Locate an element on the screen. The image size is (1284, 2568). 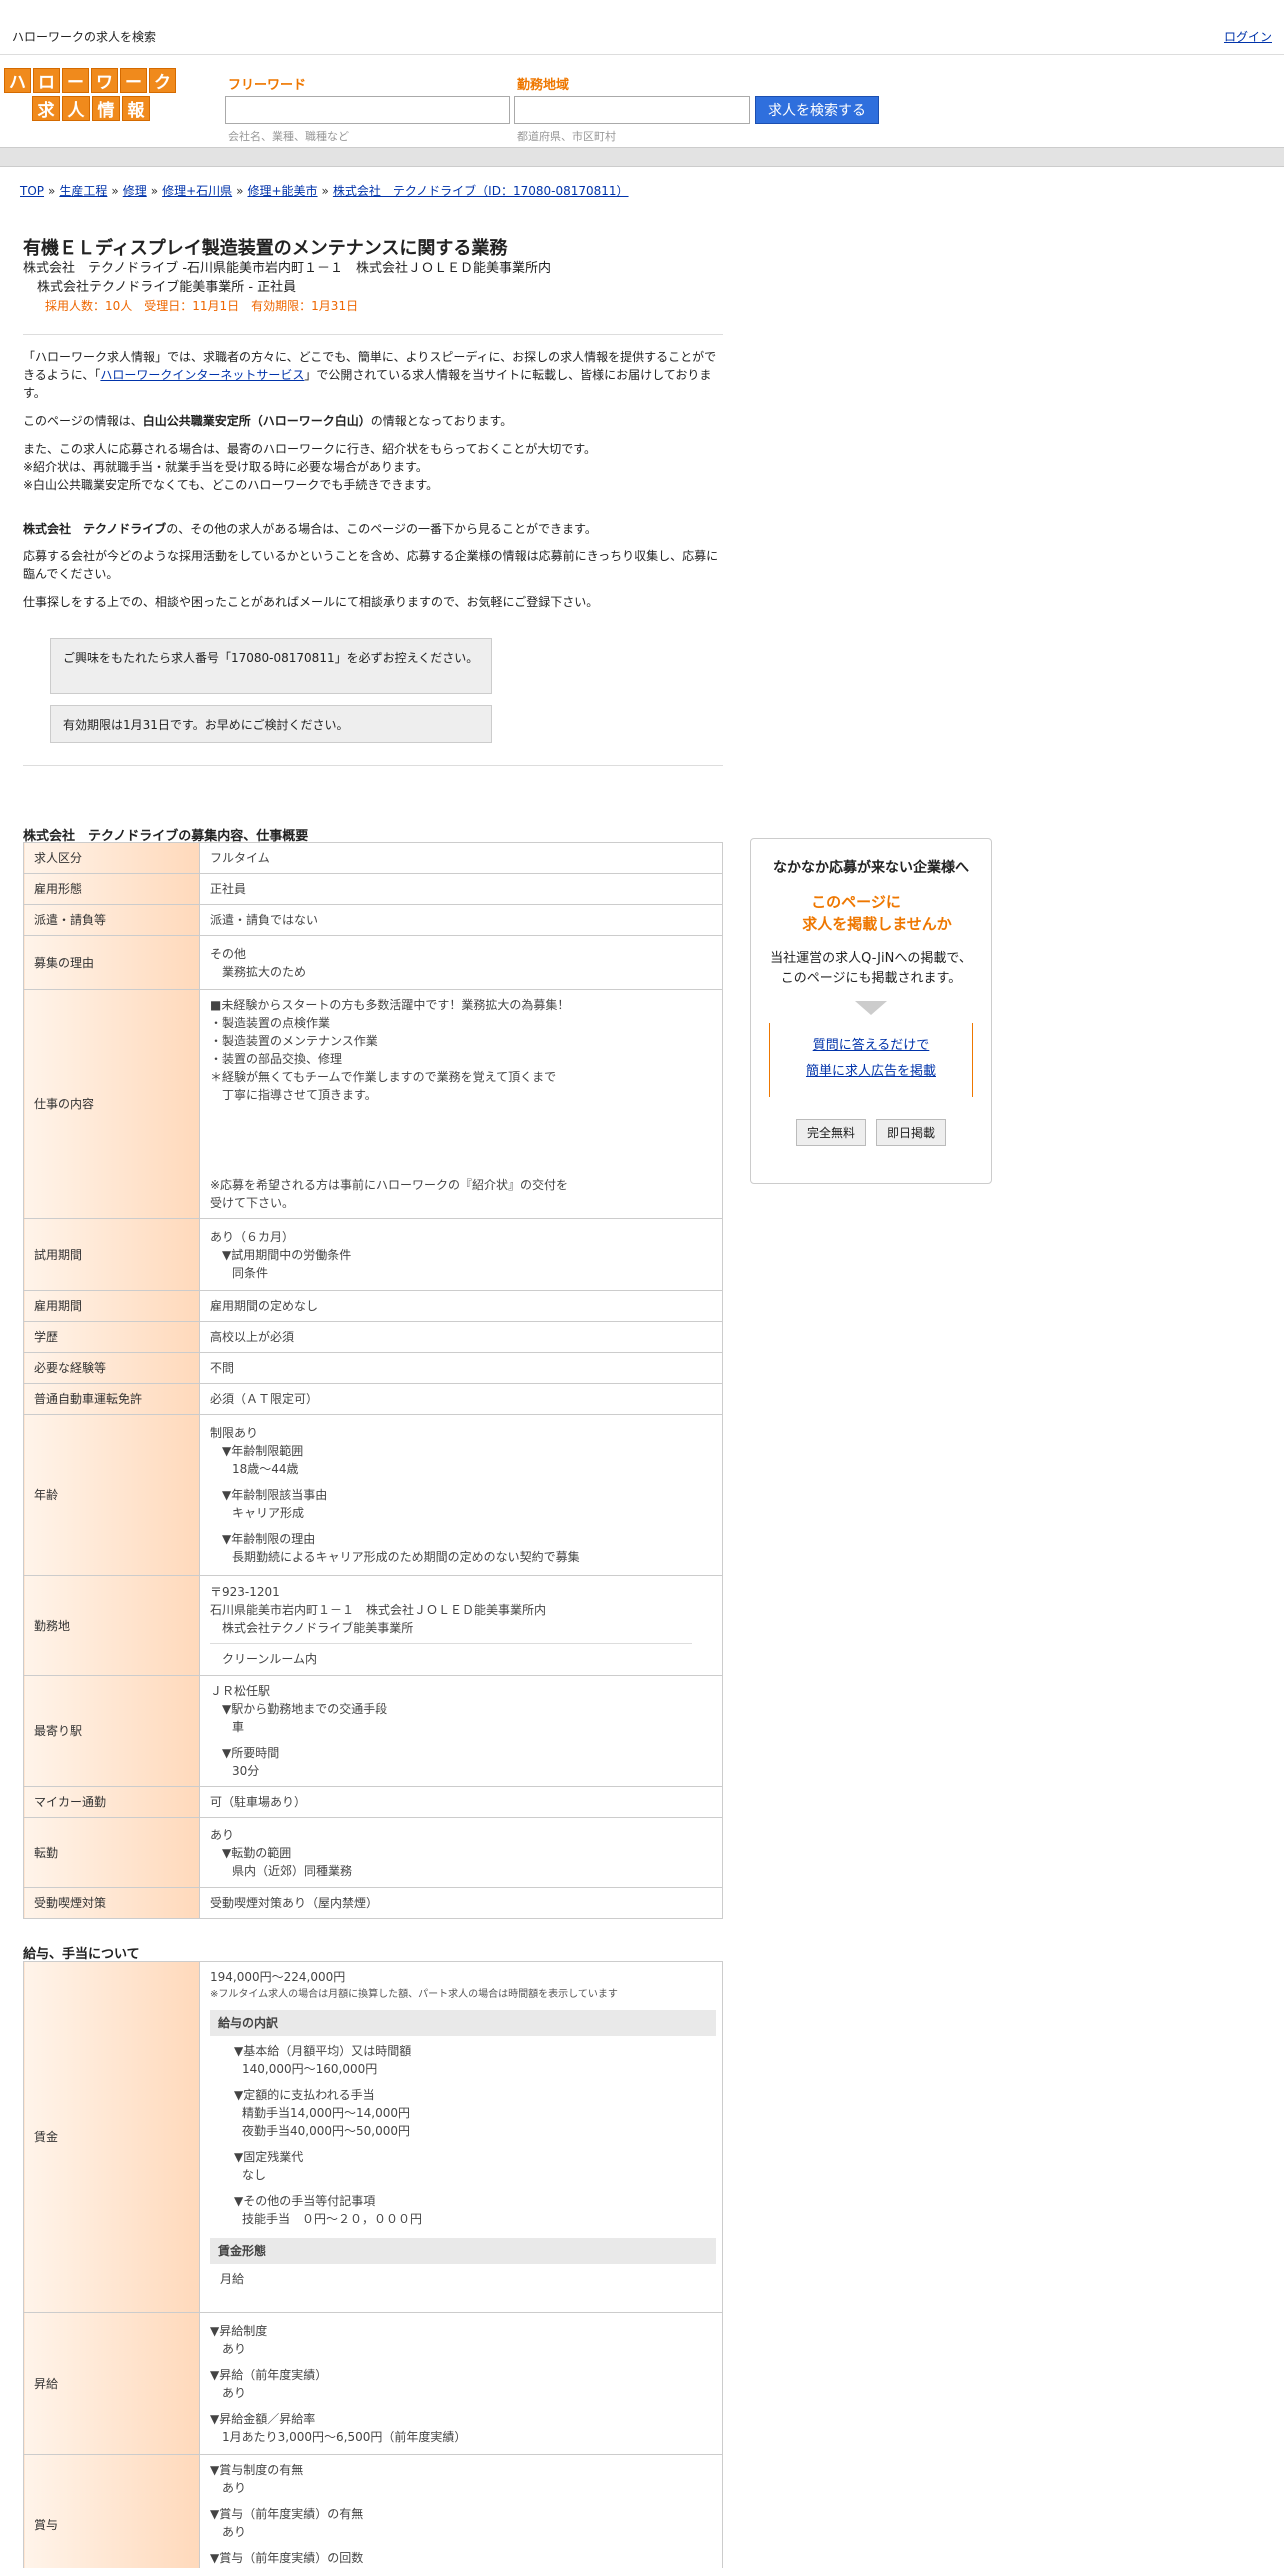
row-header: 最寄り駅 is located at coordinates (111, 1731).